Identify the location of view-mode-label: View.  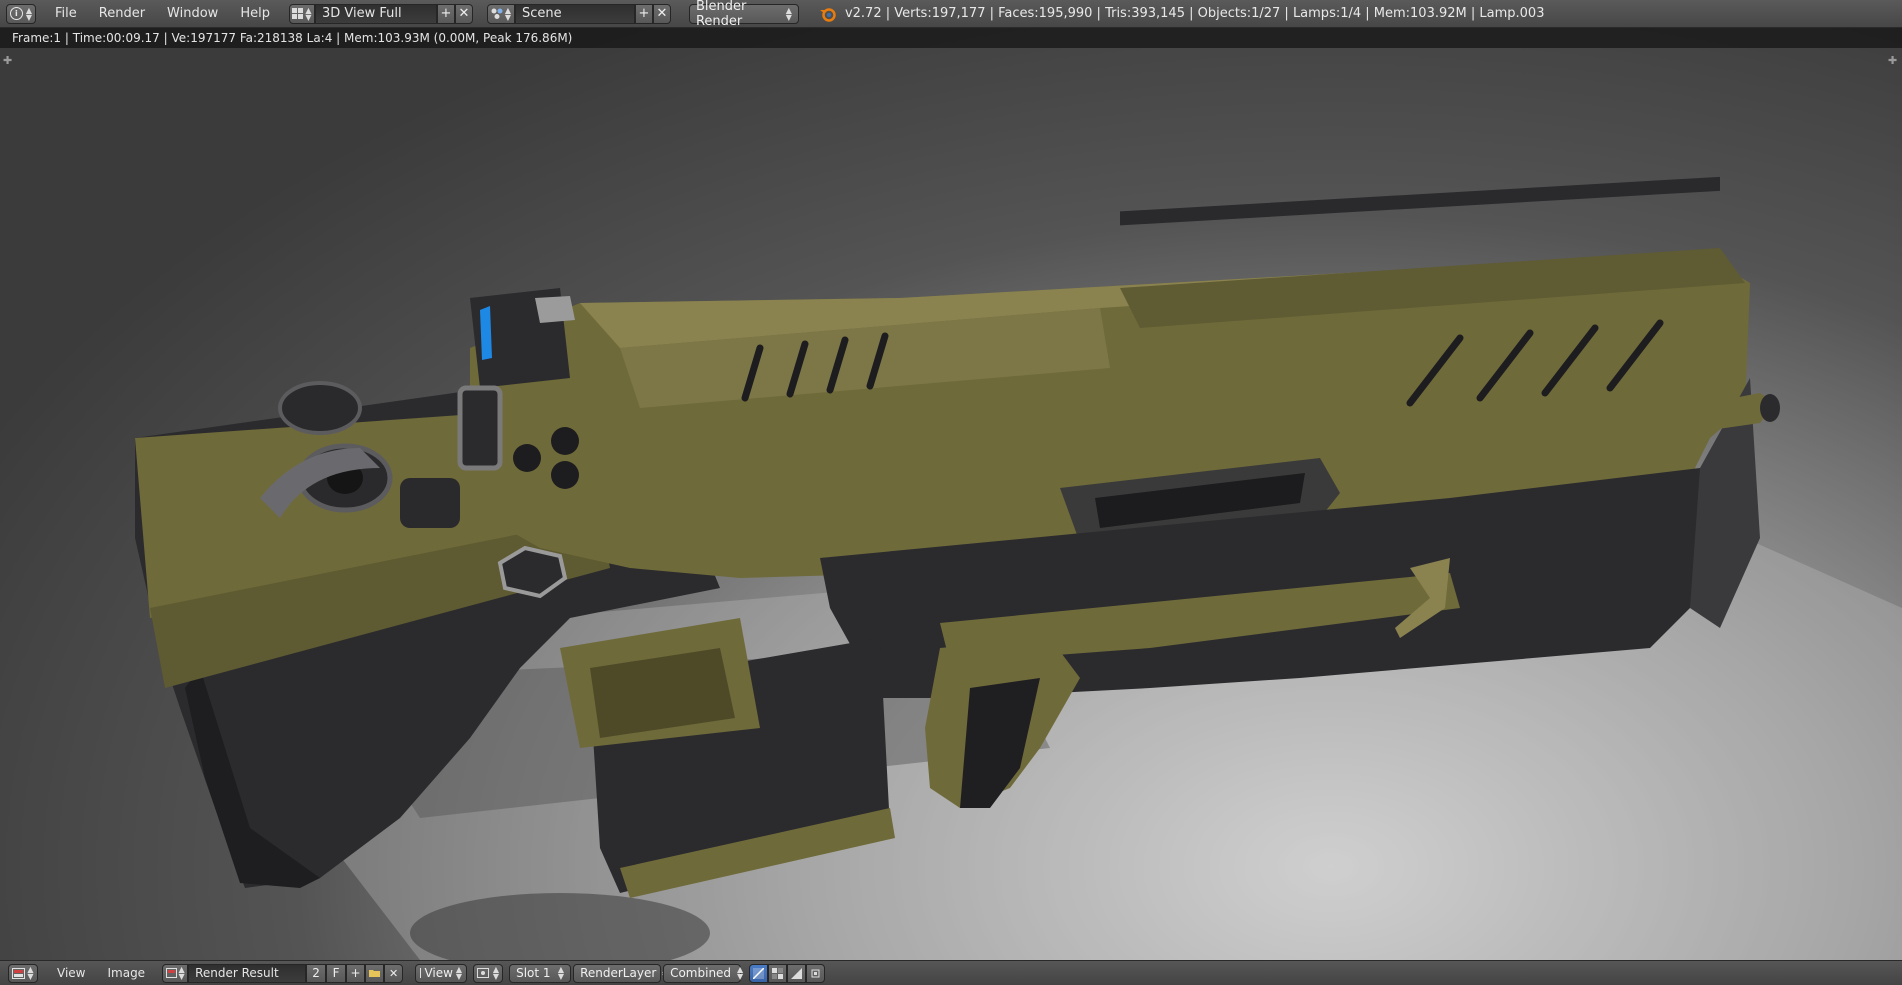
(438, 973).